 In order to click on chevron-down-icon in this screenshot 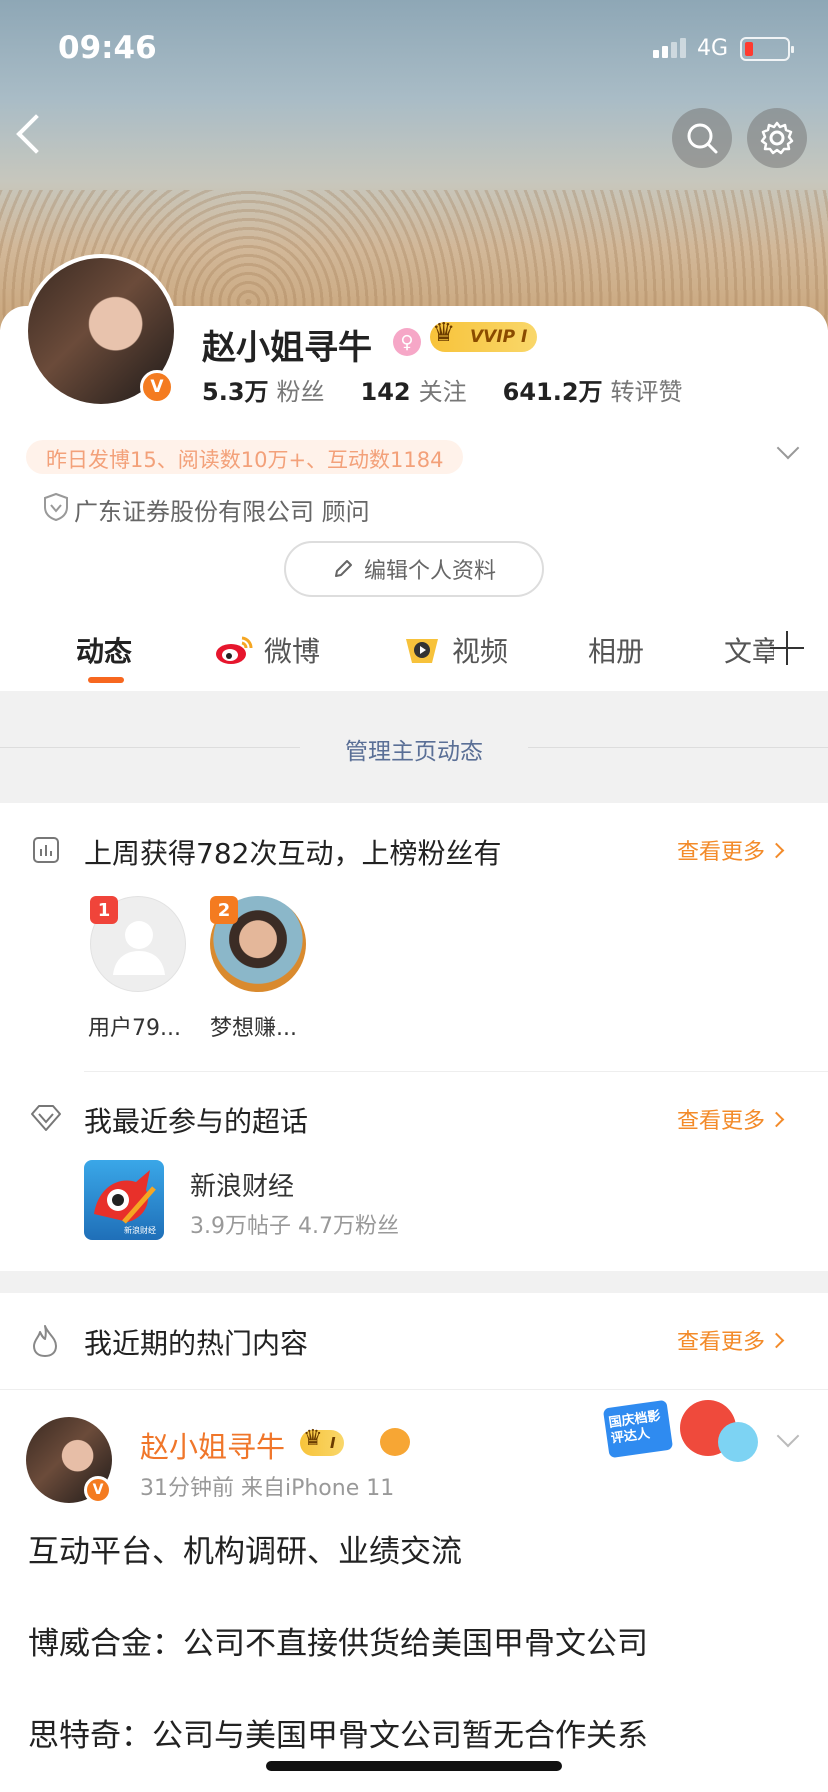, I will do `click(788, 1436)`.